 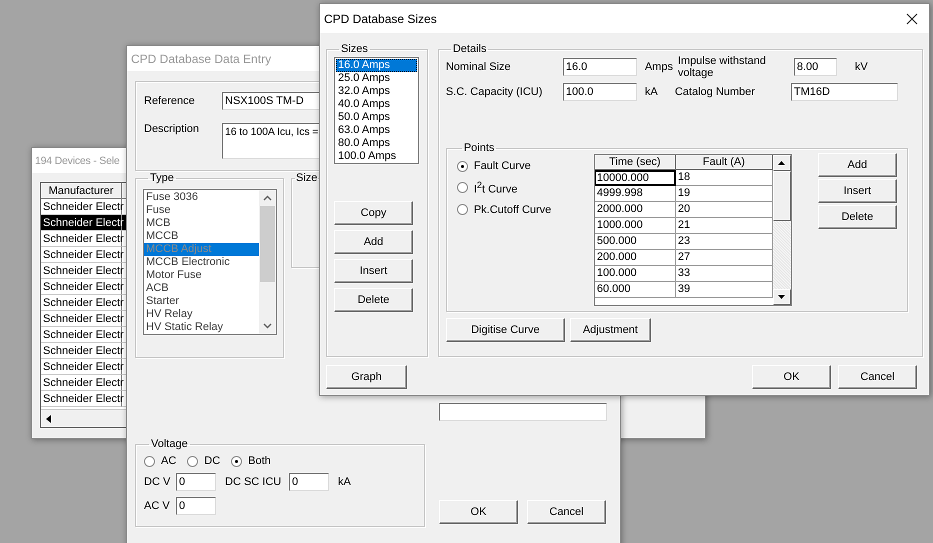 I want to click on table-cell: 4999.998, so click(x=635, y=194).